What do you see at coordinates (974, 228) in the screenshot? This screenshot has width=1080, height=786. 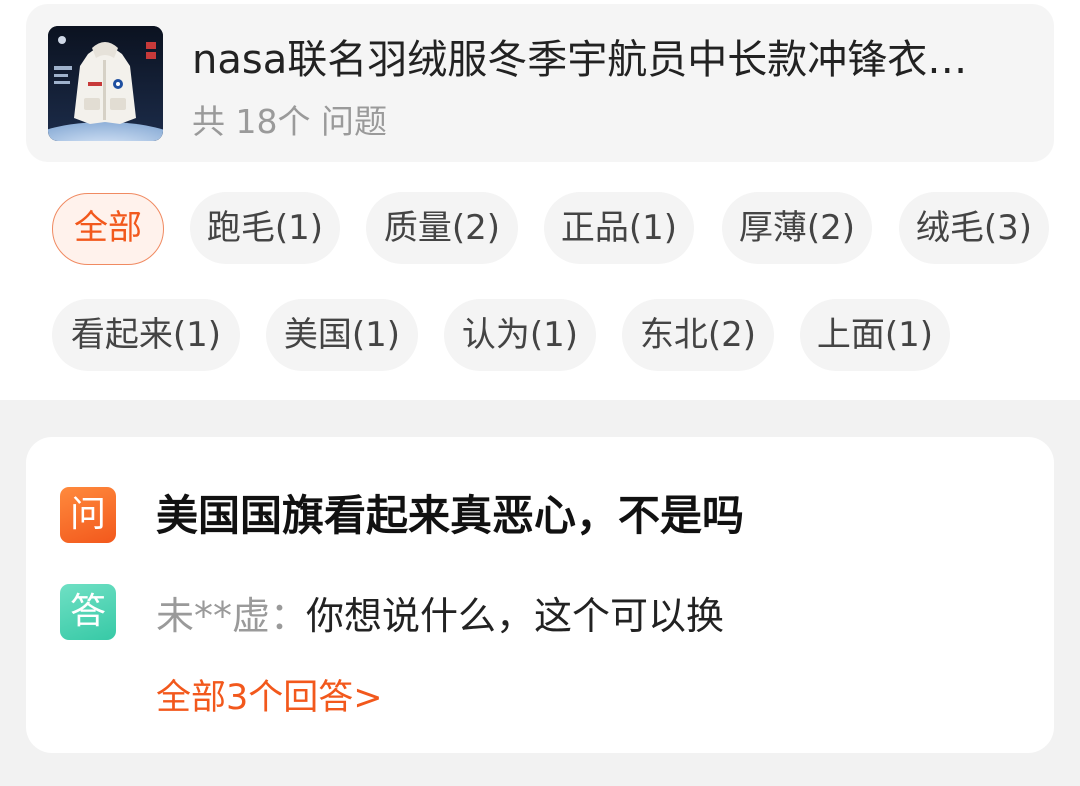 I see `tag-chip: 绒毛(3)` at bounding box center [974, 228].